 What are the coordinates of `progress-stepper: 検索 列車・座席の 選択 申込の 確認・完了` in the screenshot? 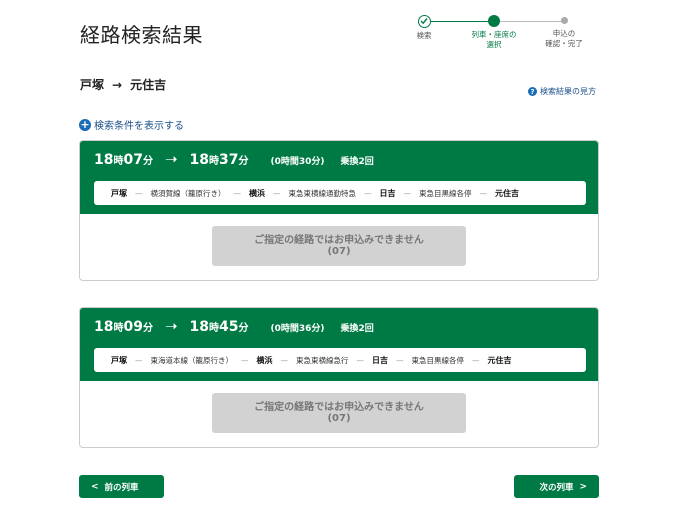 It's located at (504, 37).